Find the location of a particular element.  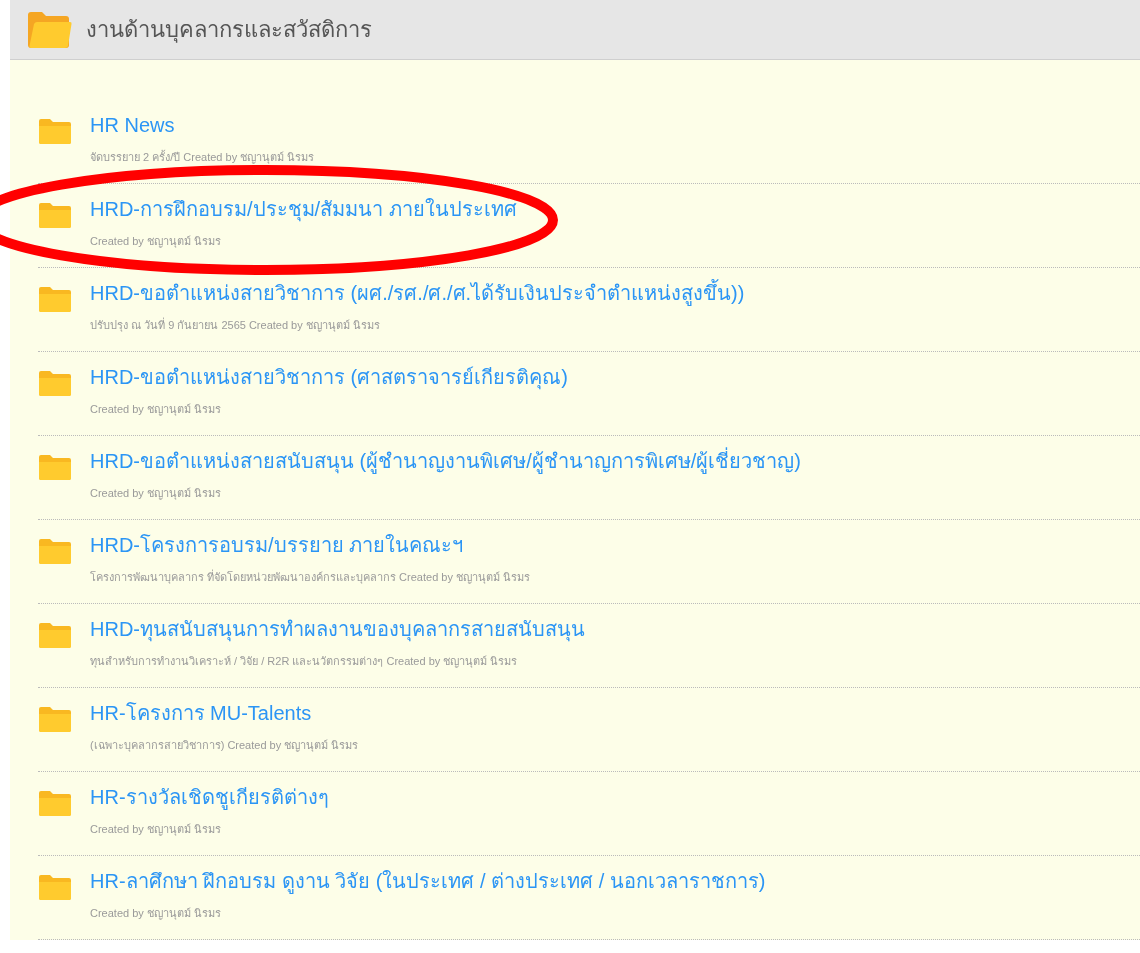

folder-link: HR-รางวัลเชิดชูเกียรติต่างๆ is located at coordinates (209, 797).